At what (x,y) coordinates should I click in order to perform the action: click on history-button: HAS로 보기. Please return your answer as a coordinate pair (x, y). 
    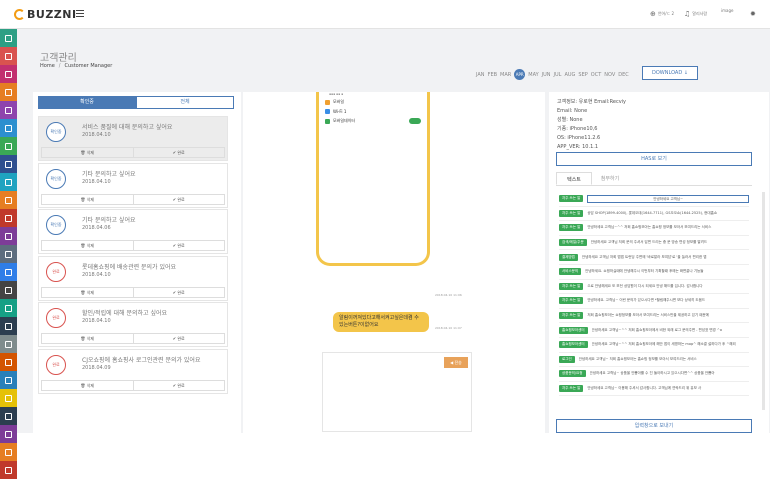
    Looking at the image, I should click on (654, 159).